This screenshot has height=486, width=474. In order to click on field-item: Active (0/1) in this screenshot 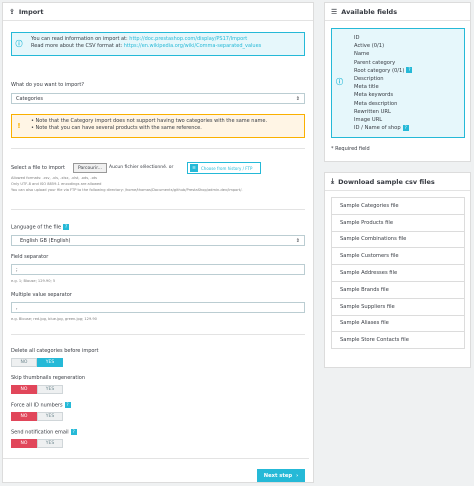, I will do `click(369, 46)`.